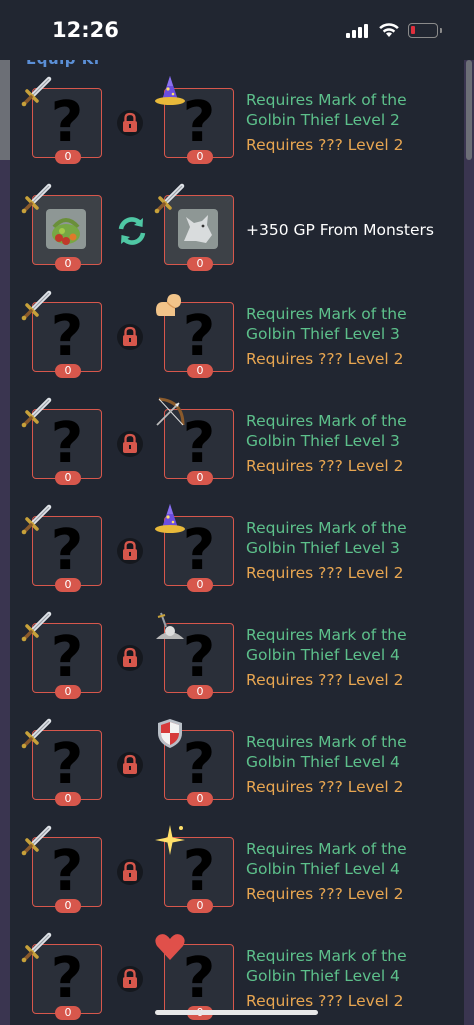 Image resolution: width=474 pixels, height=1025 pixels. I want to click on status-bar: 12:26, so click(237, 30).